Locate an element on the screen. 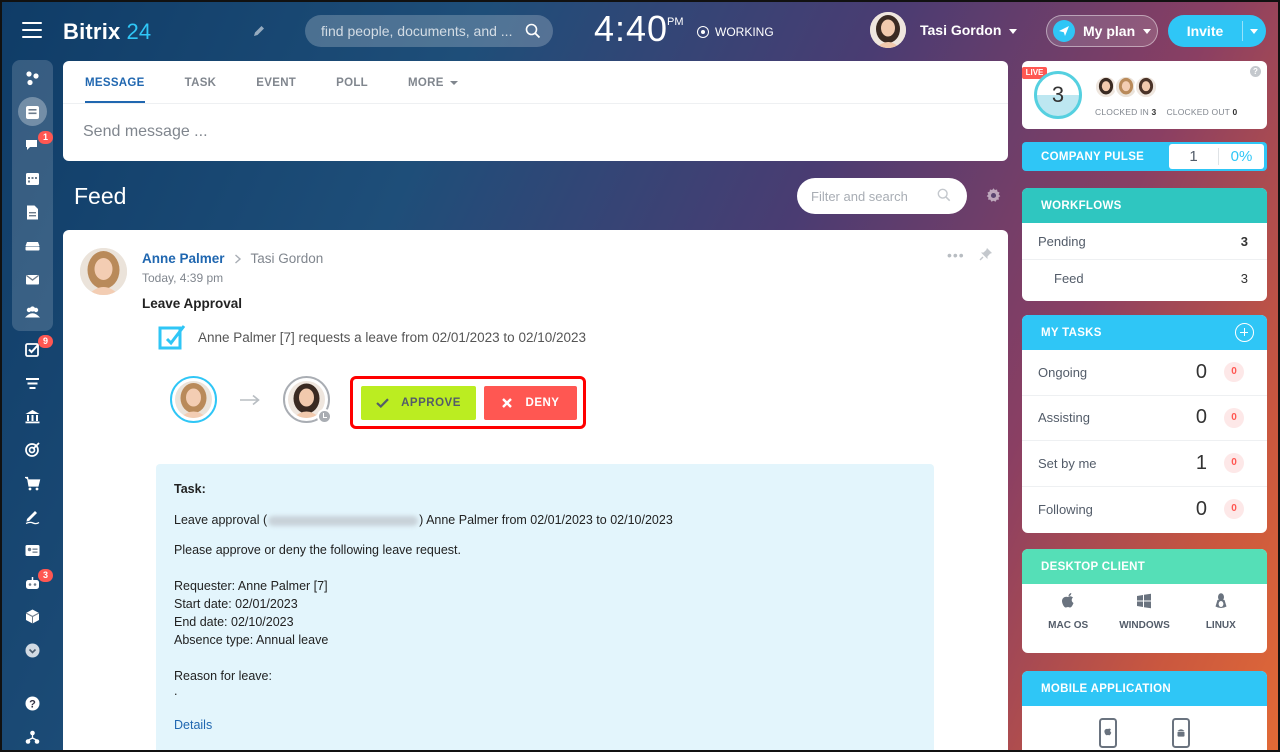  invite-button: Invite is located at coordinates (1217, 31).